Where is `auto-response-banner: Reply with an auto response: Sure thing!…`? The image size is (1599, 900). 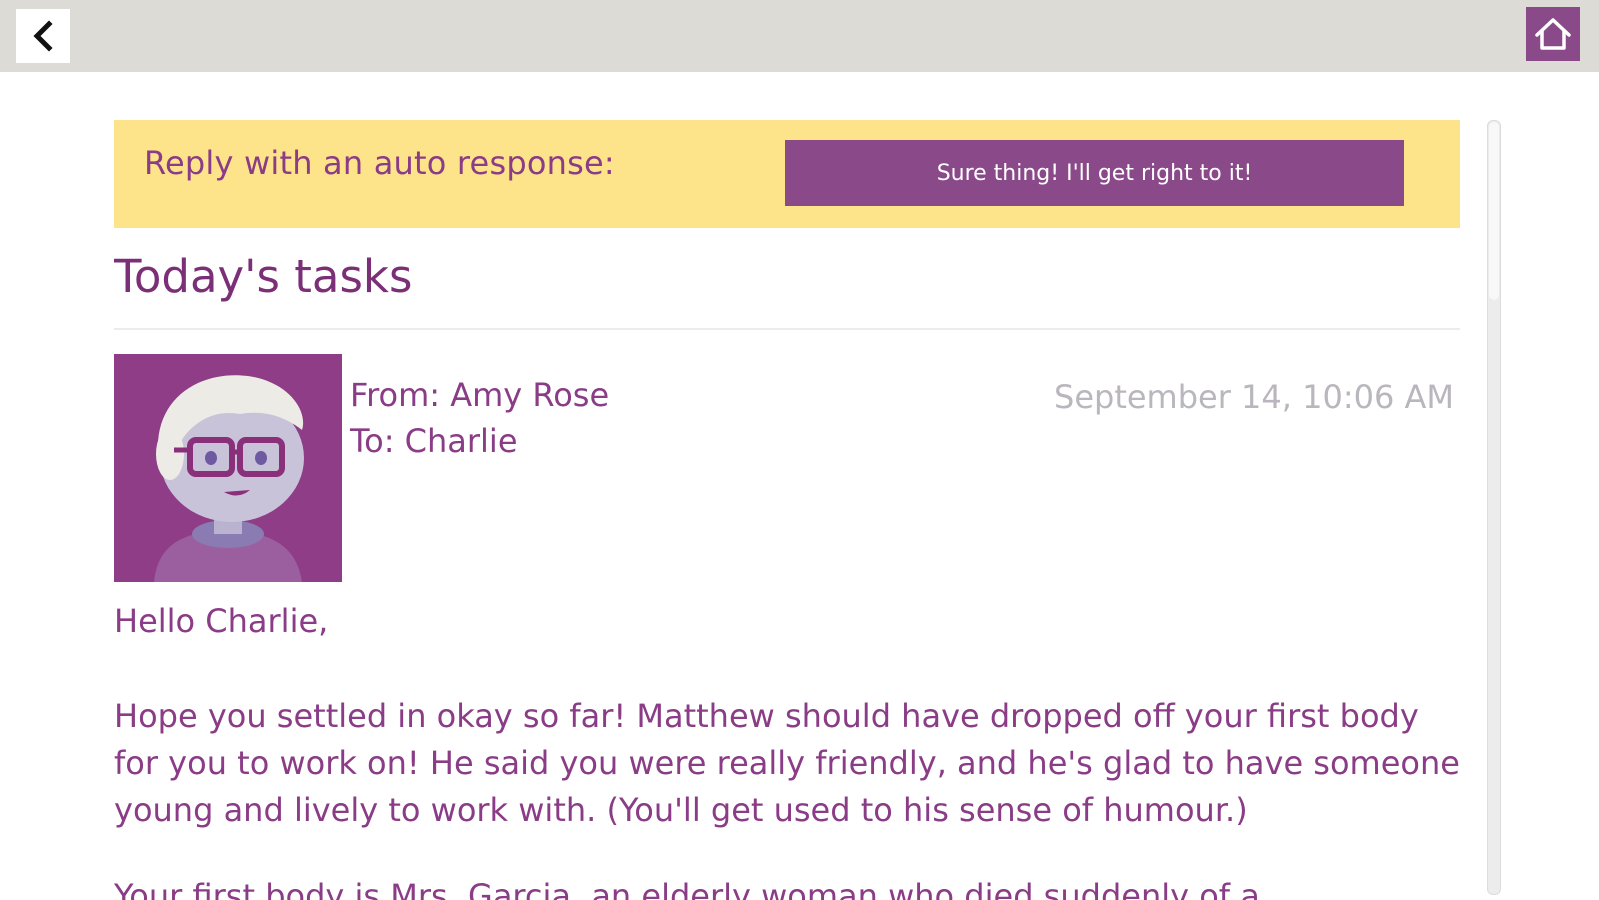 auto-response-banner: Reply with an auto response: Sure thing!… is located at coordinates (787, 174).